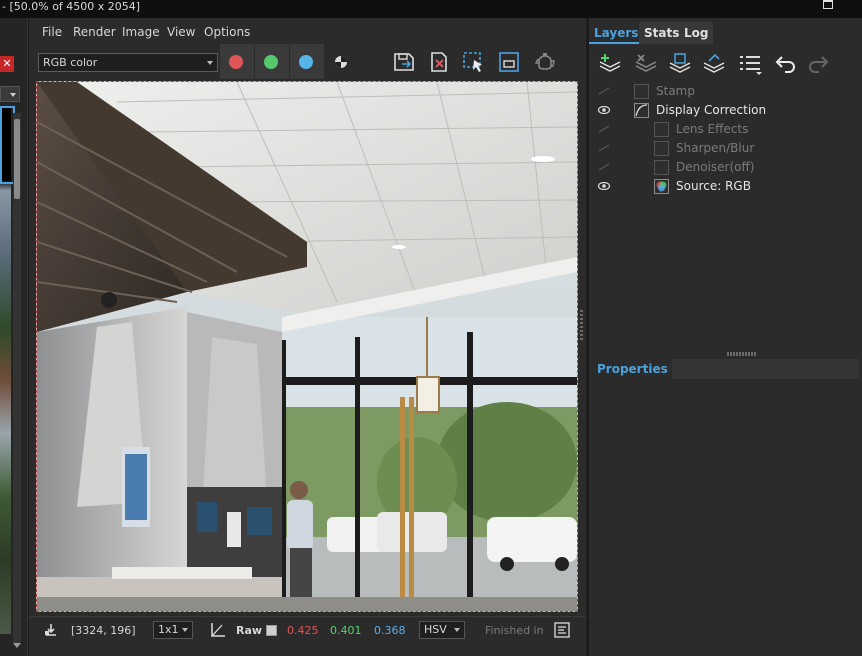  I want to click on menu-options: Options, so click(227, 32).